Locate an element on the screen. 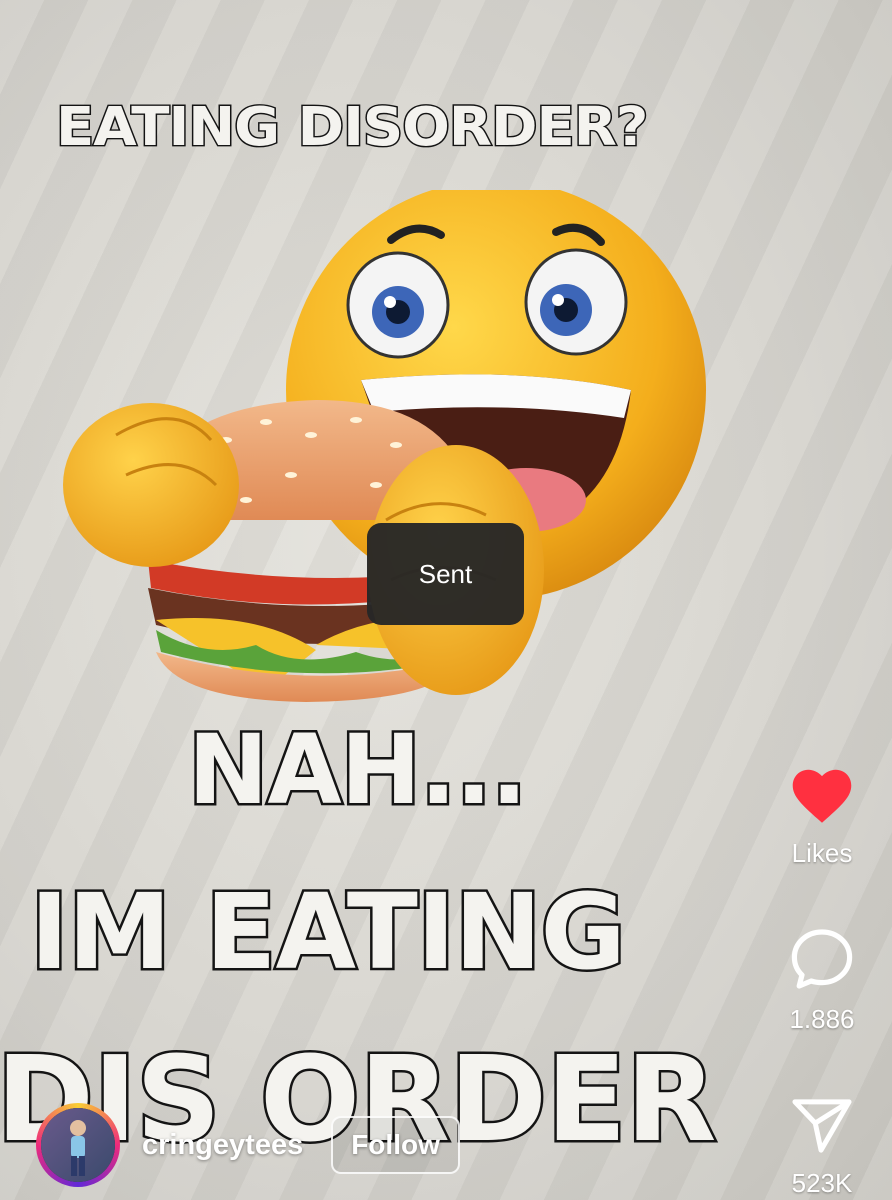 The width and height of the screenshot is (892, 1200). heart-icon is located at coordinates (822, 796).